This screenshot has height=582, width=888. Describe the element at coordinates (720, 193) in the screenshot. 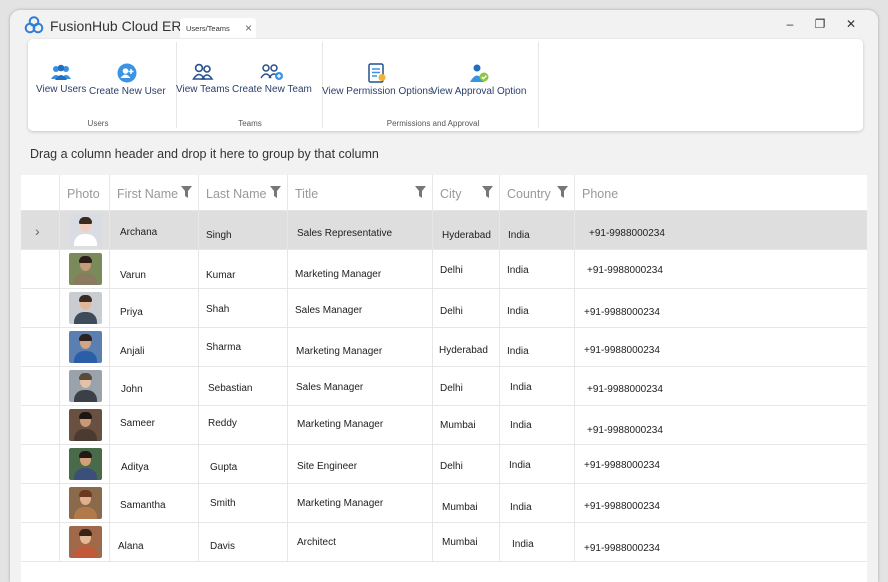

I see `column-header-phone: Phone` at that location.